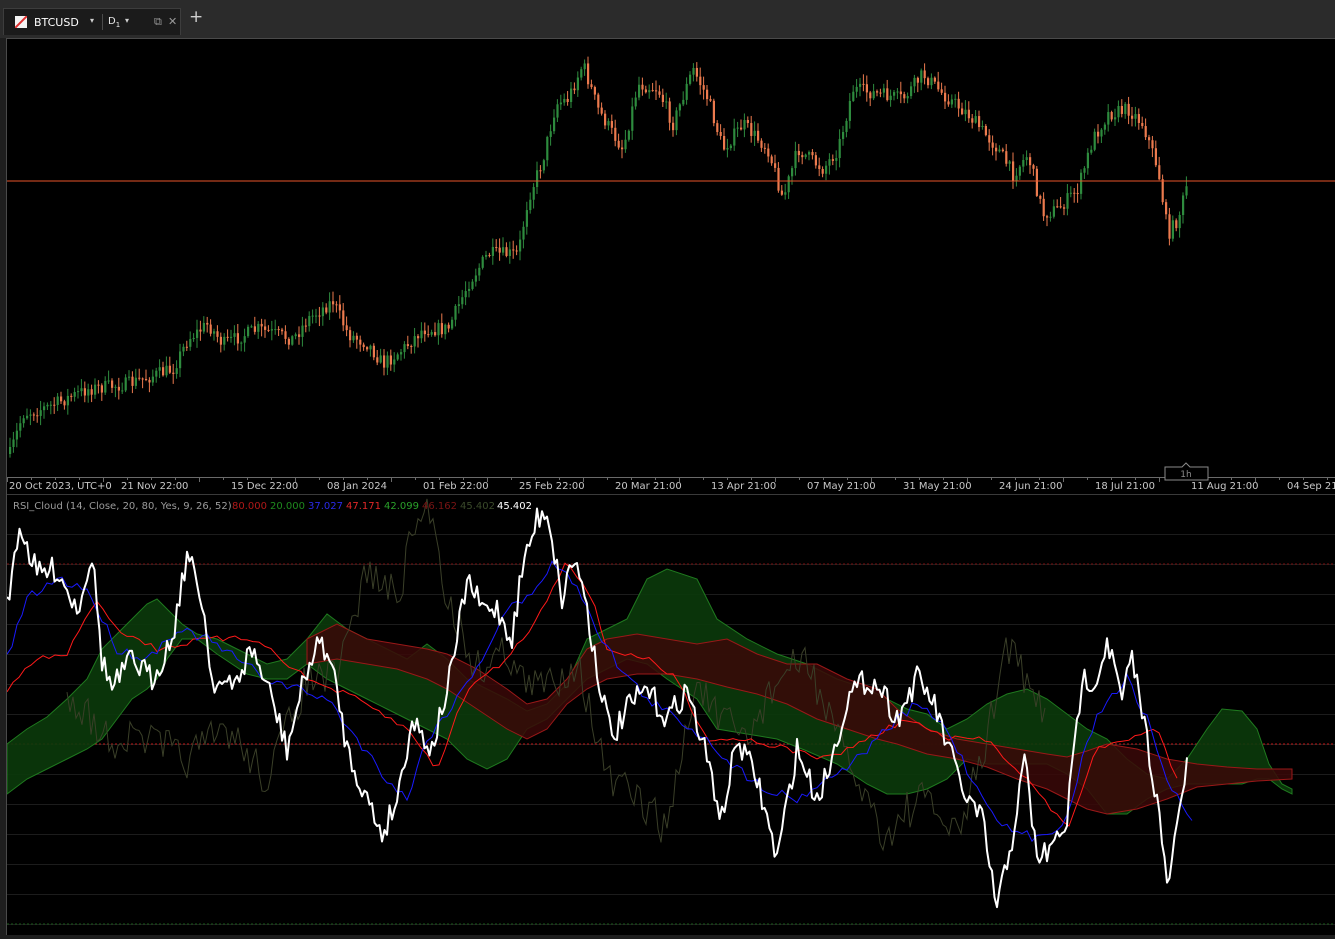  Describe the element at coordinates (1186, 471) in the screenshot. I see `timeframe-marker: 1h` at that location.